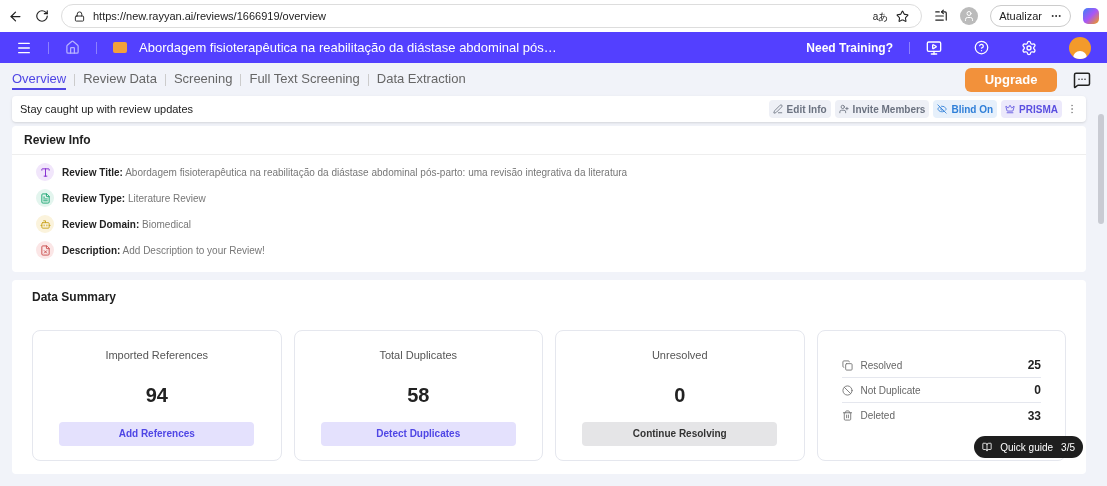 The width and height of the screenshot is (1107, 486). I want to click on avatar, so click(1080, 47).